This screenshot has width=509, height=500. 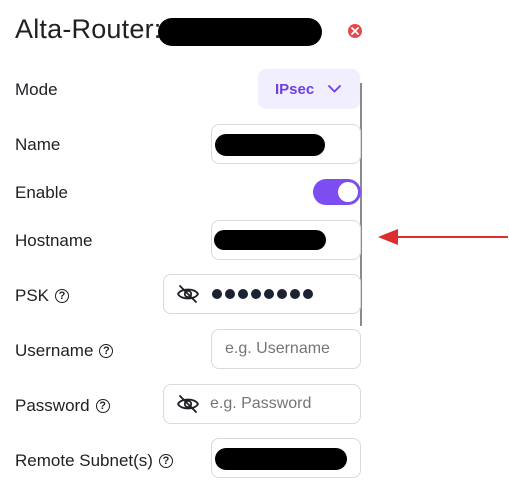 I want to click on mode-select-value: IPsec, so click(x=295, y=89).